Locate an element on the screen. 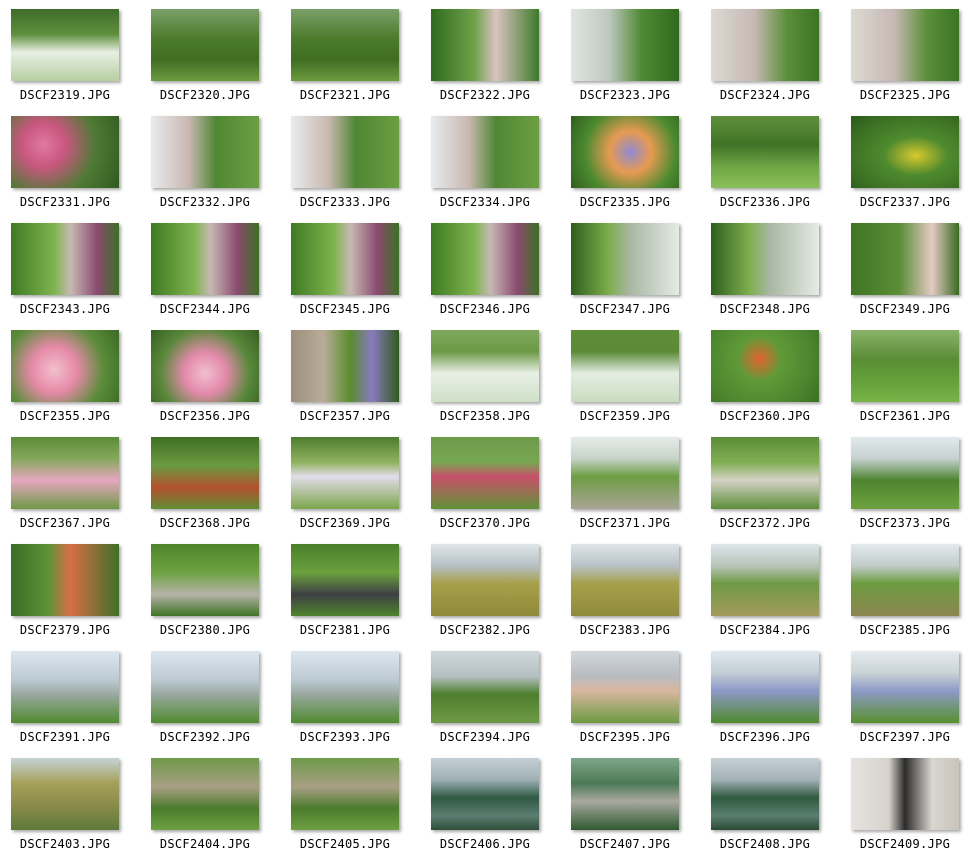 The width and height of the screenshot is (977, 858). thumbnail-filename: DSCF2409.JPG is located at coordinates (905, 844).